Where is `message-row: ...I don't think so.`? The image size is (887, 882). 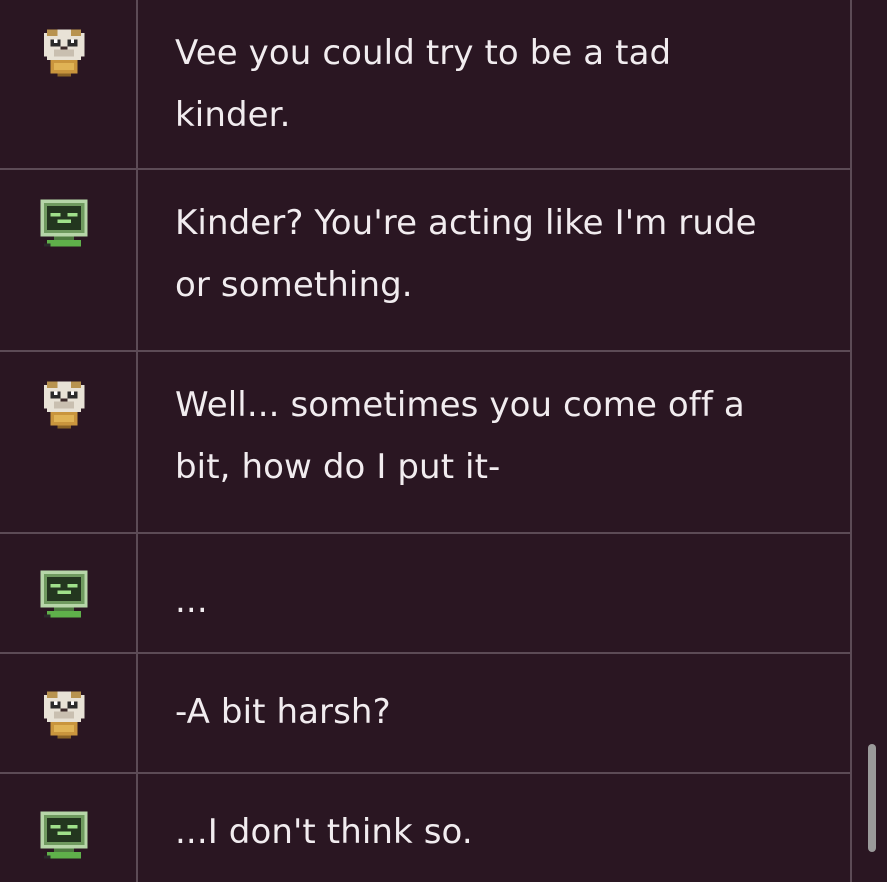 message-row: ...I don't think so. is located at coordinates (425, 828).